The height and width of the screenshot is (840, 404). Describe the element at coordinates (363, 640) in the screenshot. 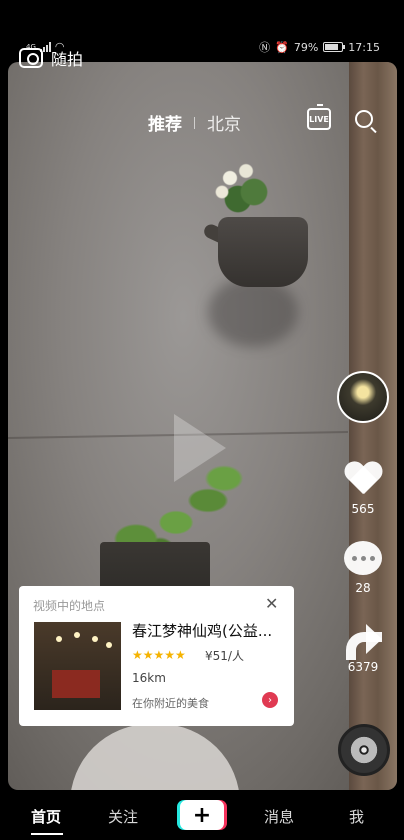

I see `share-icon` at that location.